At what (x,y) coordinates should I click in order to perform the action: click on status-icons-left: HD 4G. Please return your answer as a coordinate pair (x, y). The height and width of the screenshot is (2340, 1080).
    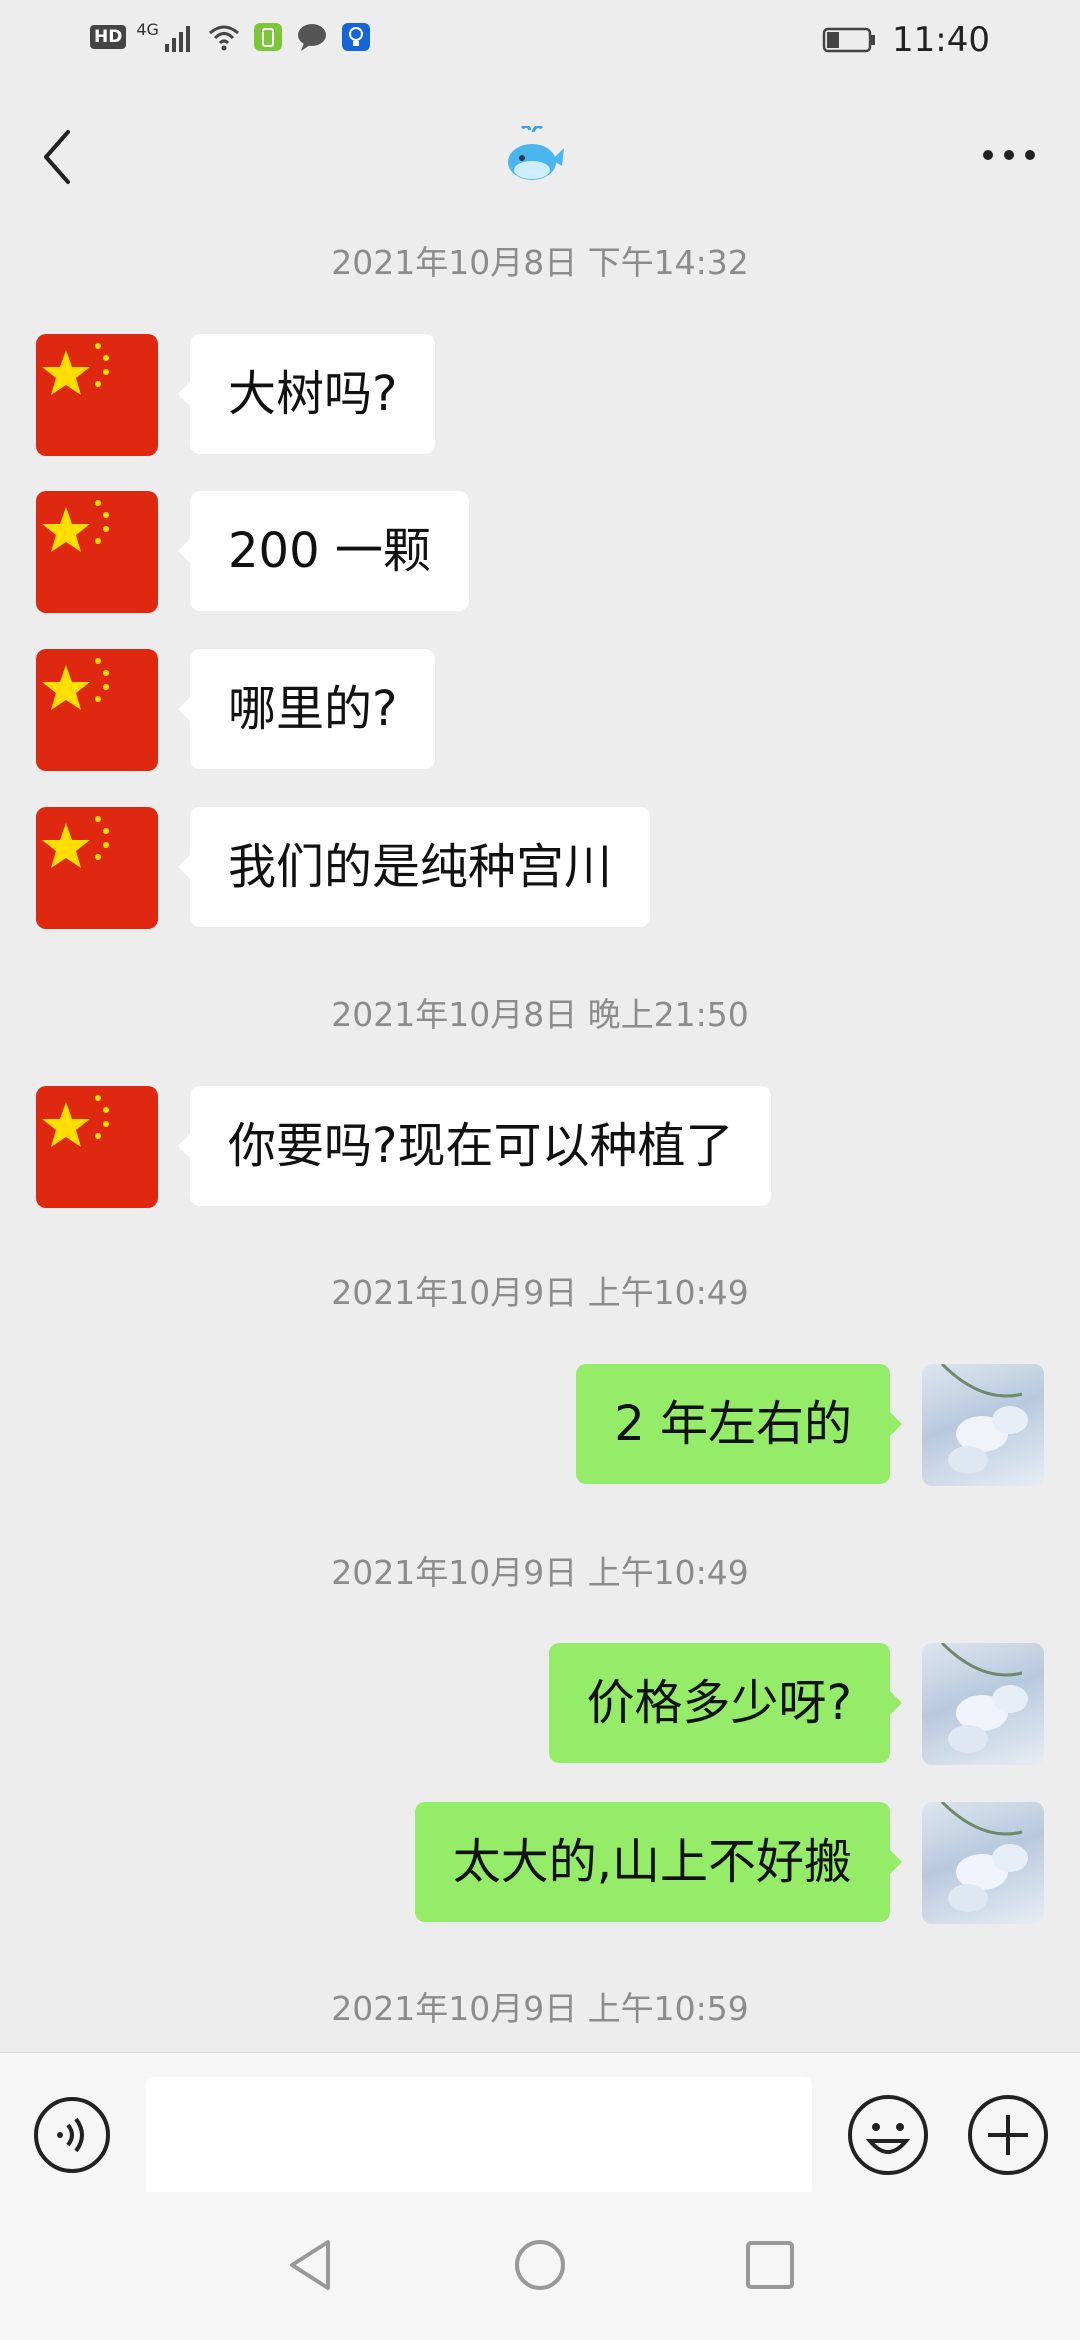
    Looking at the image, I should click on (231, 37).